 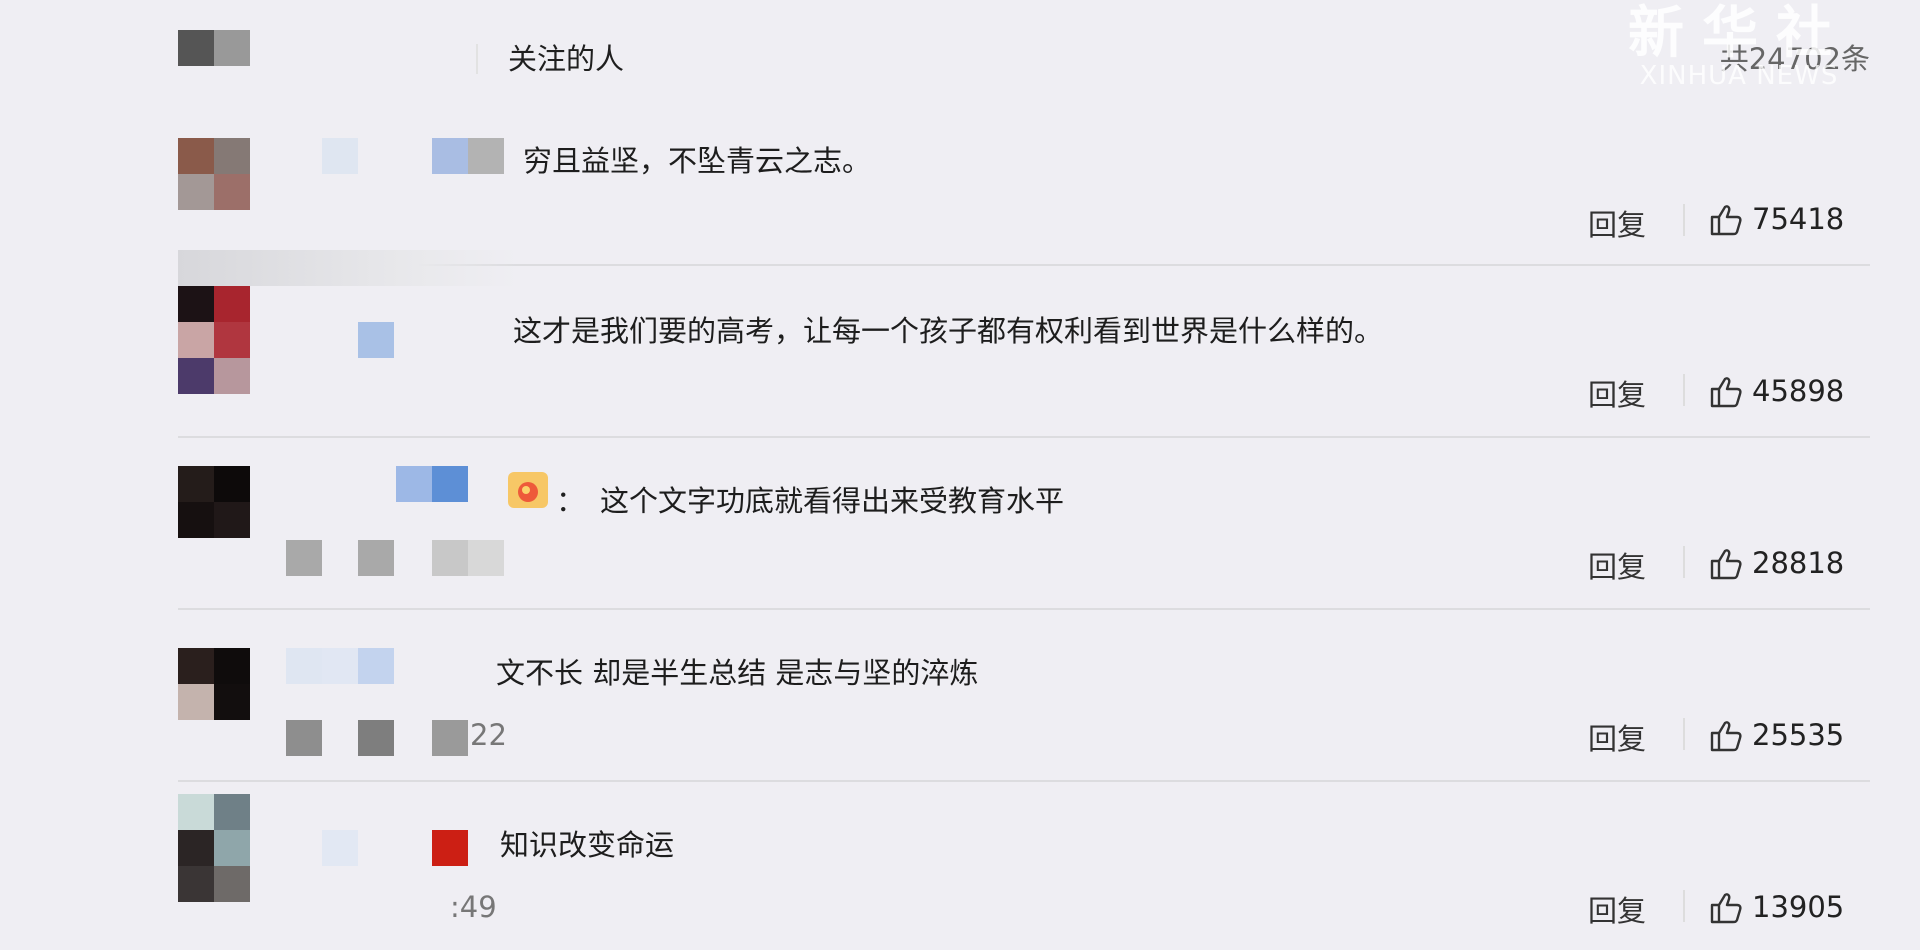 What do you see at coordinates (737, 673) in the screenshot?
I see `comment-text: 文不长 却是半生总结 是志与坚的淬炼` at bounding box center [737, 673].